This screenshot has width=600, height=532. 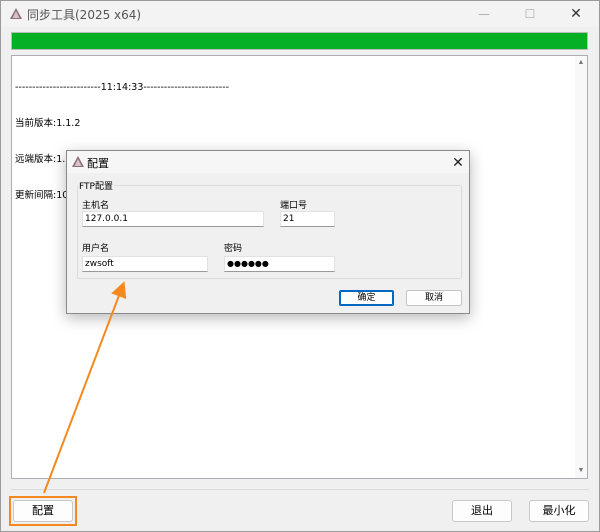 I want to click on title-bar: 同步工具(2025 x64) — ☐ ✕, so click(x=300, y=14).